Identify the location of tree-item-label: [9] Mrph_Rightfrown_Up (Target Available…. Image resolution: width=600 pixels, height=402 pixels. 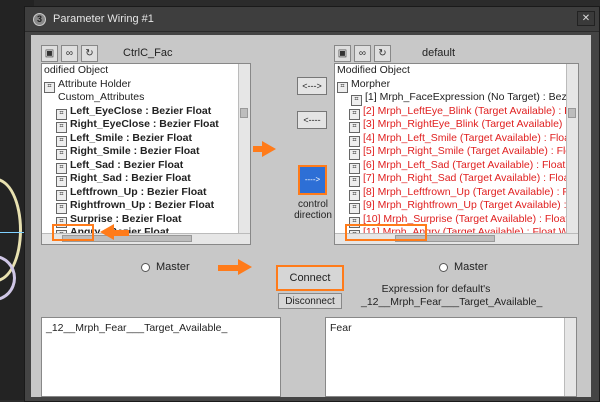
(470, 205).